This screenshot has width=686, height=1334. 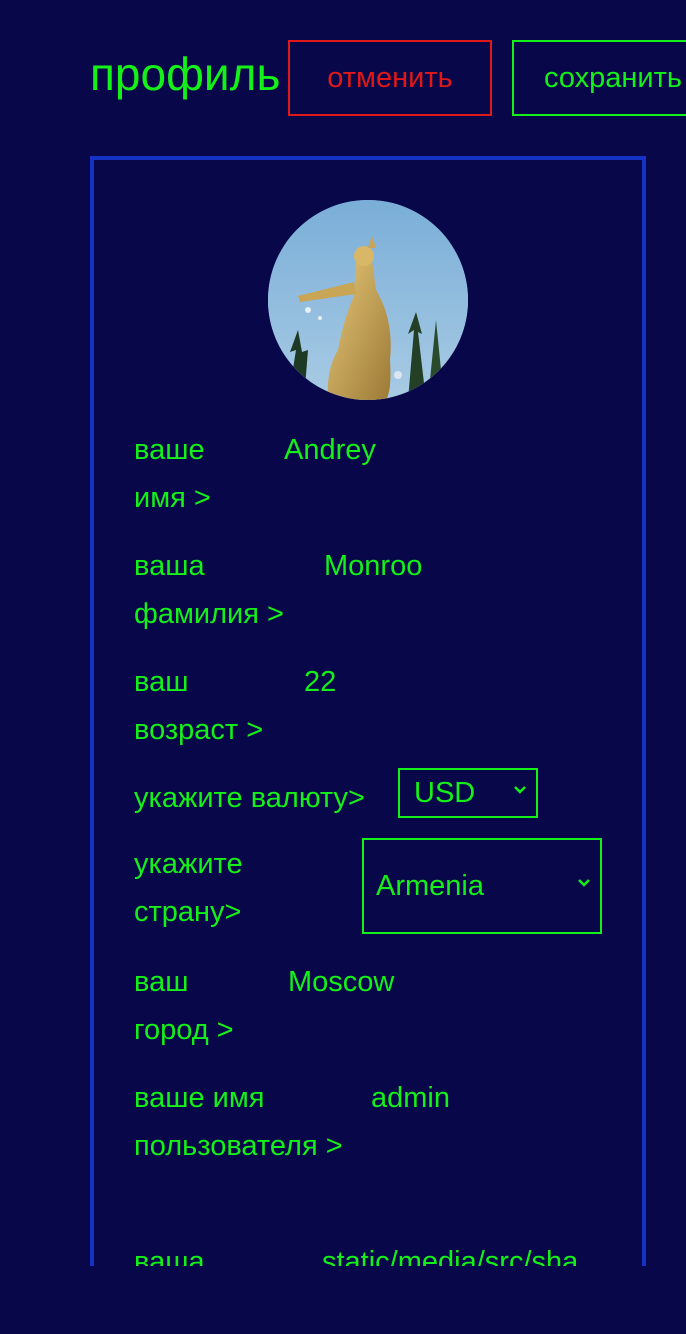 I want to click on currency-label: укажите валюту>, so click(x=249, y=798).